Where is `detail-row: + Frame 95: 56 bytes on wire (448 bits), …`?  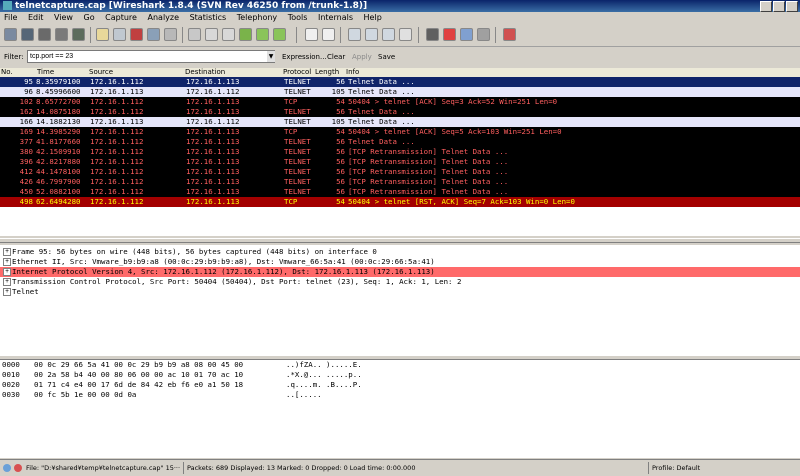
detail-row: + Frame 95: 56 bytes on wire (448 bits), … is located at coordinates (400, 252).